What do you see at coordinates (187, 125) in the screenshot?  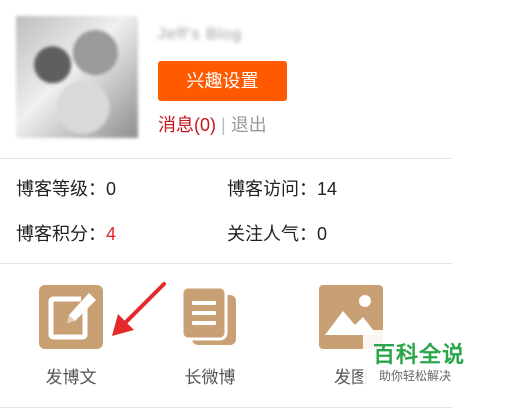 I see `messages-link: 消息(0)` at bounding box center [187, 125].